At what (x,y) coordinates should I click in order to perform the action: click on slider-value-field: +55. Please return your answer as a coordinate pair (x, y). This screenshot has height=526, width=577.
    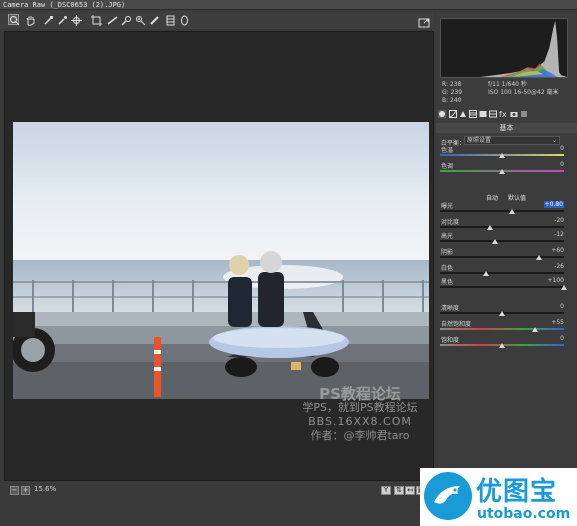
    Looking at the image, I should click on (554, 322).